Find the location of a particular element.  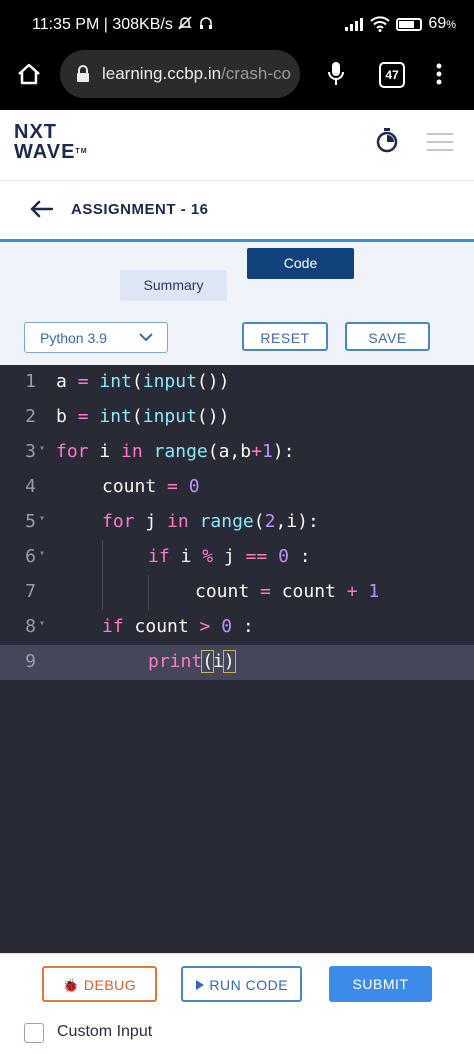

code-line: 8 ▾ if count > 0 : is located at coordinates (237, 627).